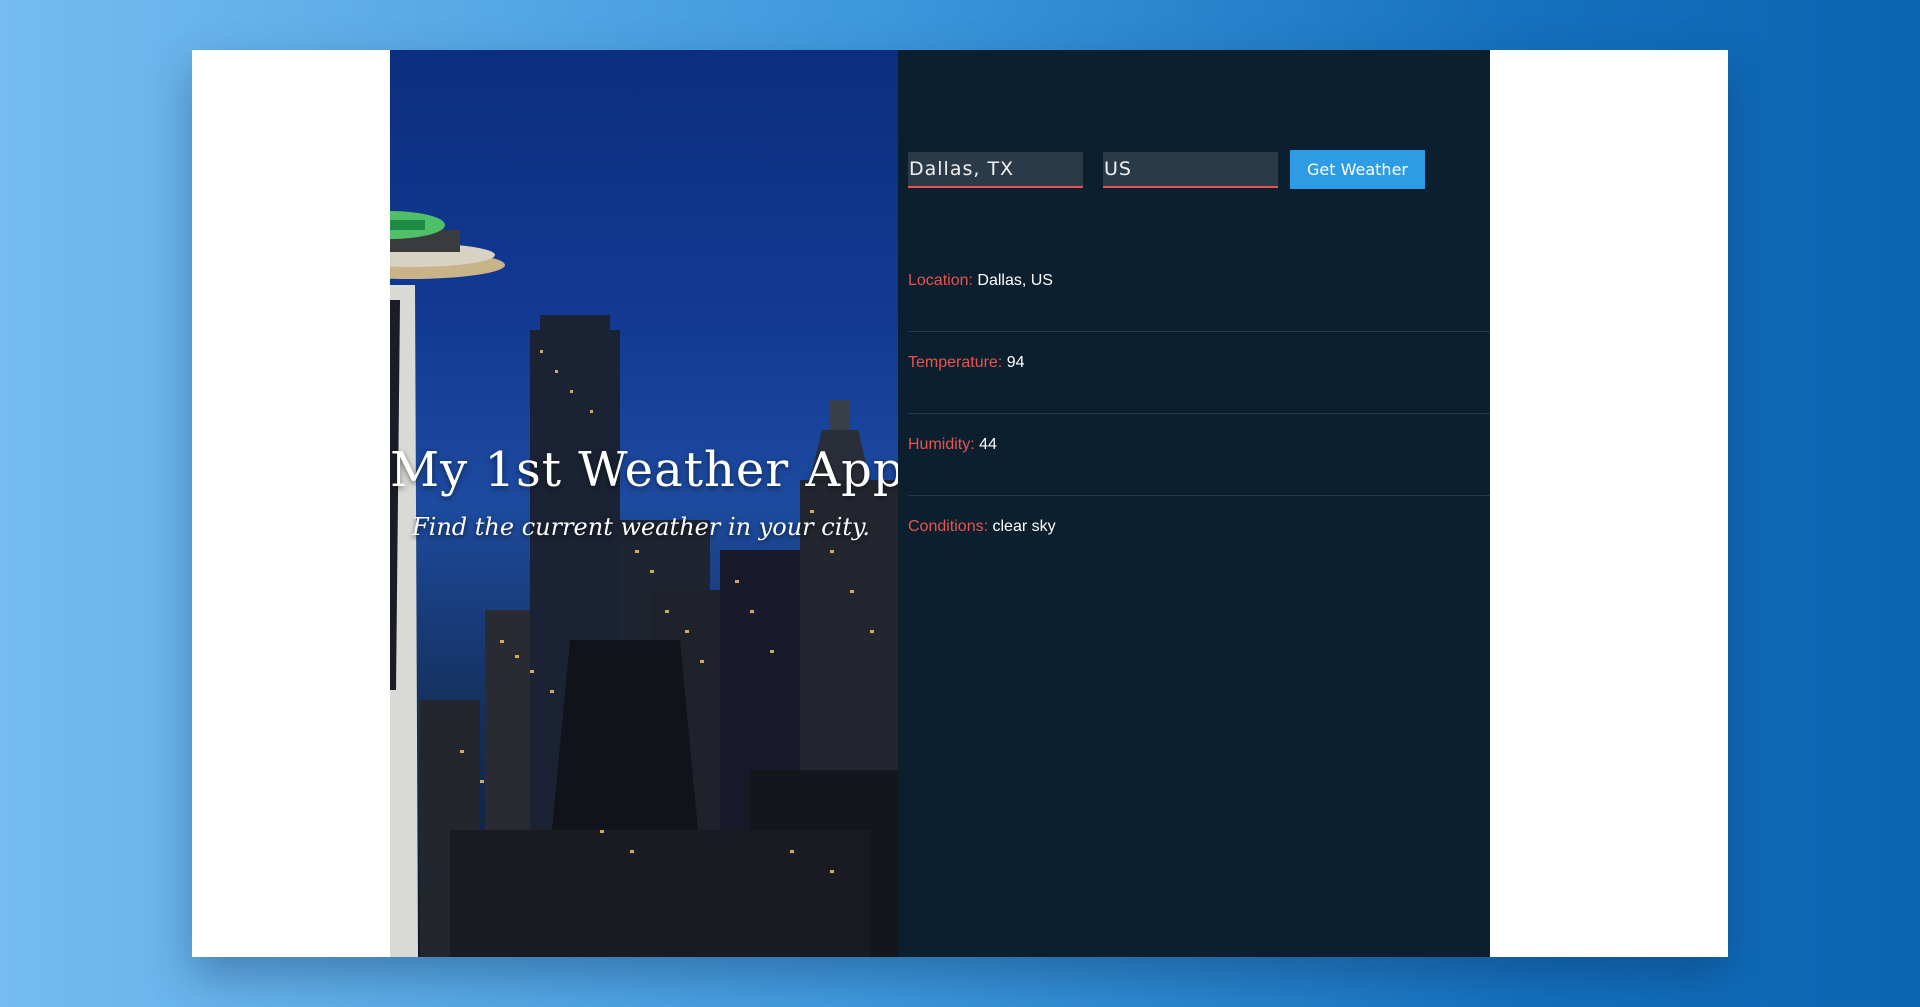 The height and width of the screenshot is (1007, 1920). What do you see at coordinates (644, 470) in the screenshot?
I see `app-title: My 1st Weather App` at bounding box center [644, 470].